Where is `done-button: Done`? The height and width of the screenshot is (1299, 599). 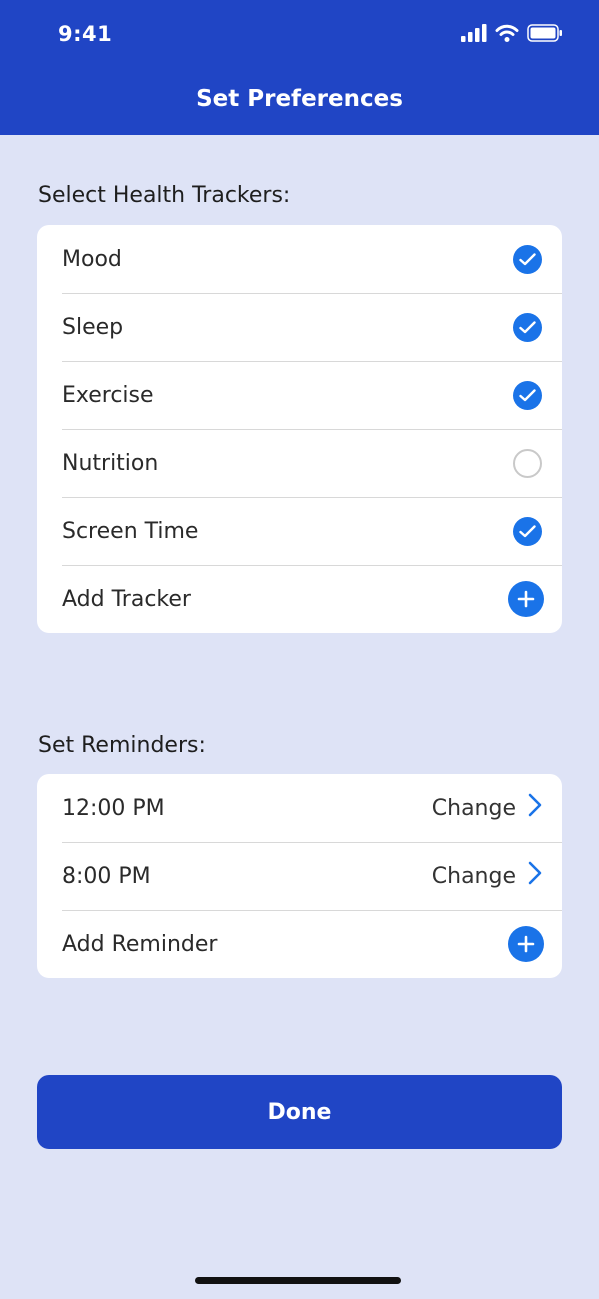 done-button: Done is located at coordinates (299, 1112).